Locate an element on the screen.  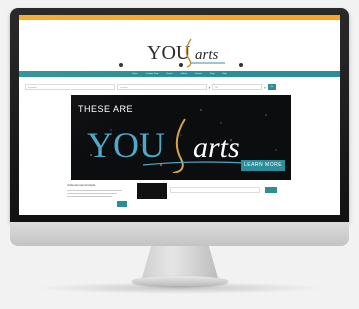
newsletter-input is located at coordinates (215, 190).